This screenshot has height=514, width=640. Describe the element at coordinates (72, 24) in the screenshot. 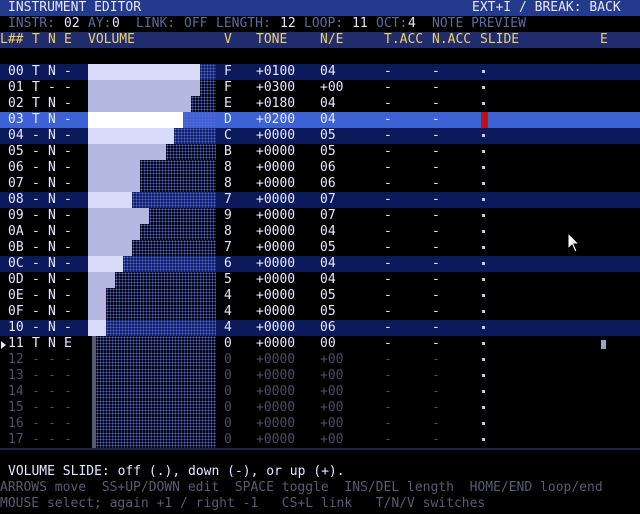

I see `instr-value: 02` at that location.